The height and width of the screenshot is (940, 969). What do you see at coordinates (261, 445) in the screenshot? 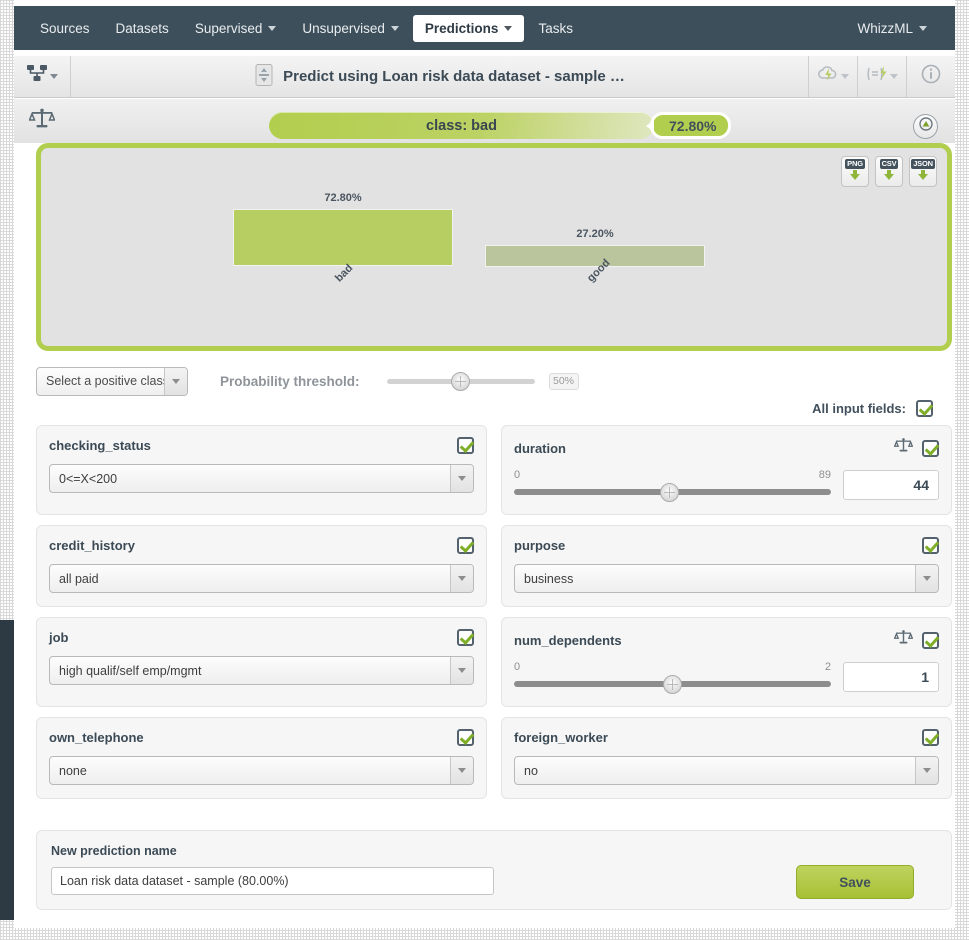
I see `field-header: checking_status` at bounding box center [261, 445].